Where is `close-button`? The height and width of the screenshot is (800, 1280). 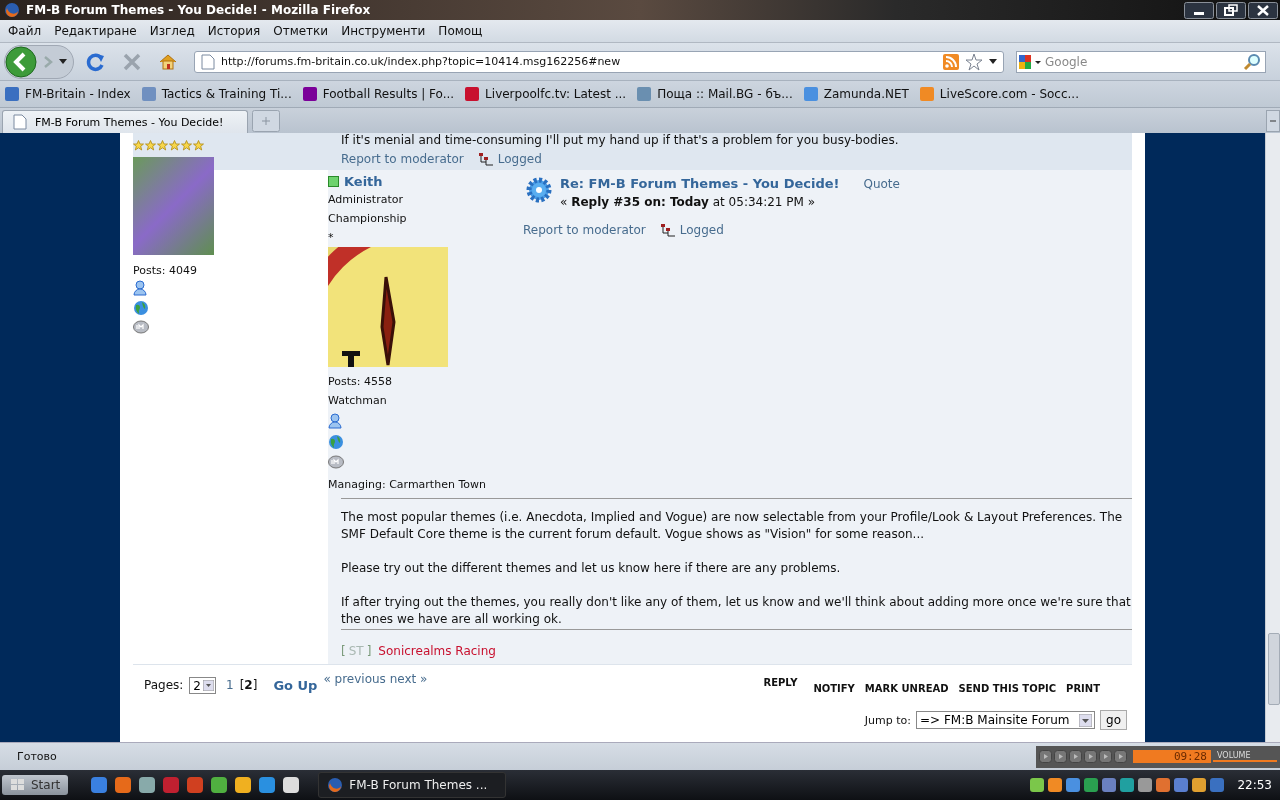
close-button is located at coordinates (1263, 10).